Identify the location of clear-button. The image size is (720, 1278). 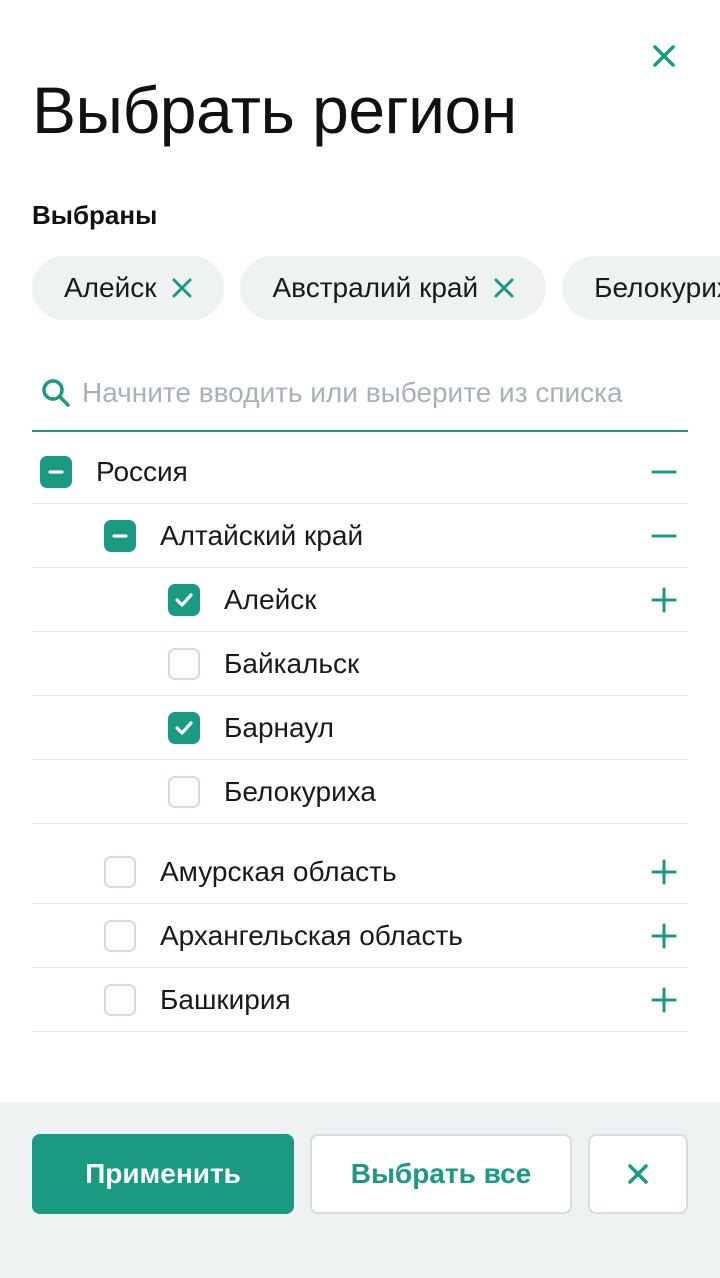
(638, 1174).